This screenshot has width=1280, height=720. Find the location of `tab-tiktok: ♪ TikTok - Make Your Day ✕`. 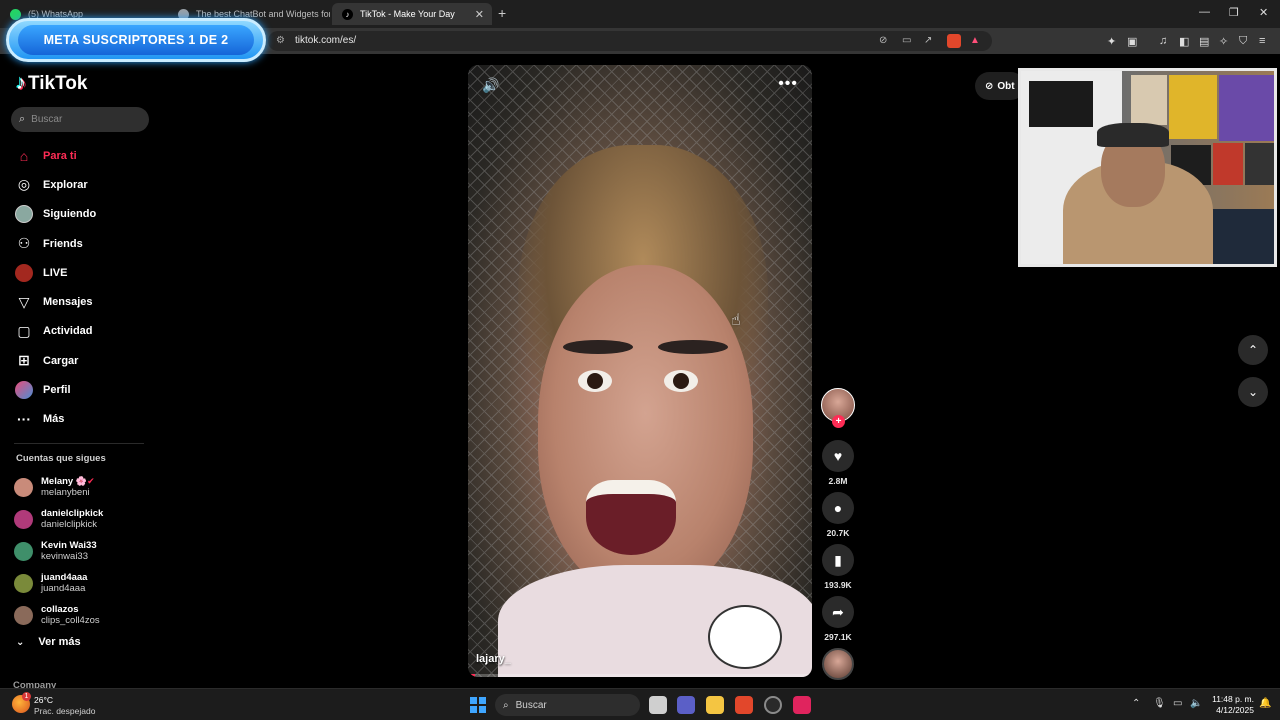

tab-tiktok: ♪ TikTok - Make Your Day ✕ is located at coordinates (412, 14).